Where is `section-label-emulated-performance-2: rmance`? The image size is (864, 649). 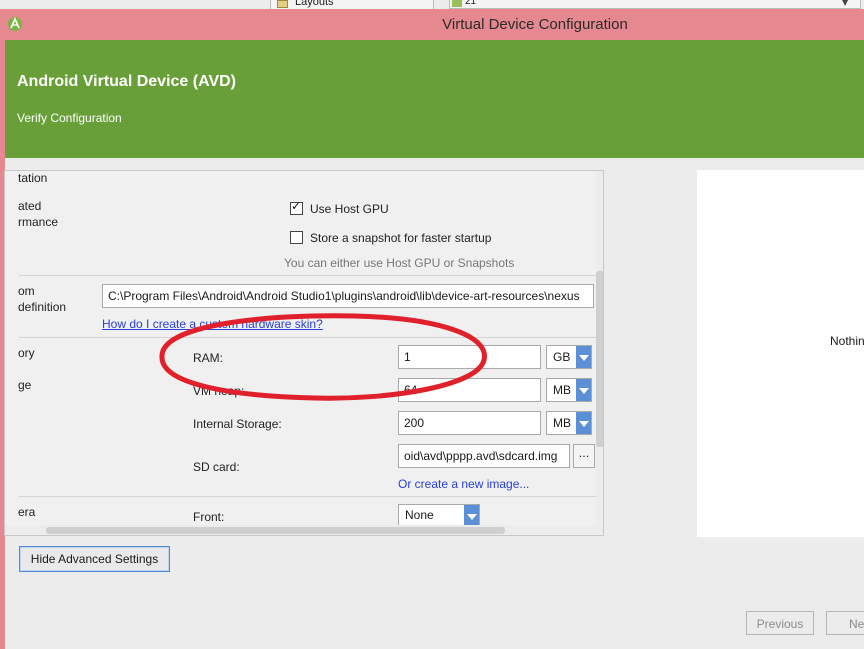
section-label-emulated-performance-2: rmance is located at coordinates (38, 222).